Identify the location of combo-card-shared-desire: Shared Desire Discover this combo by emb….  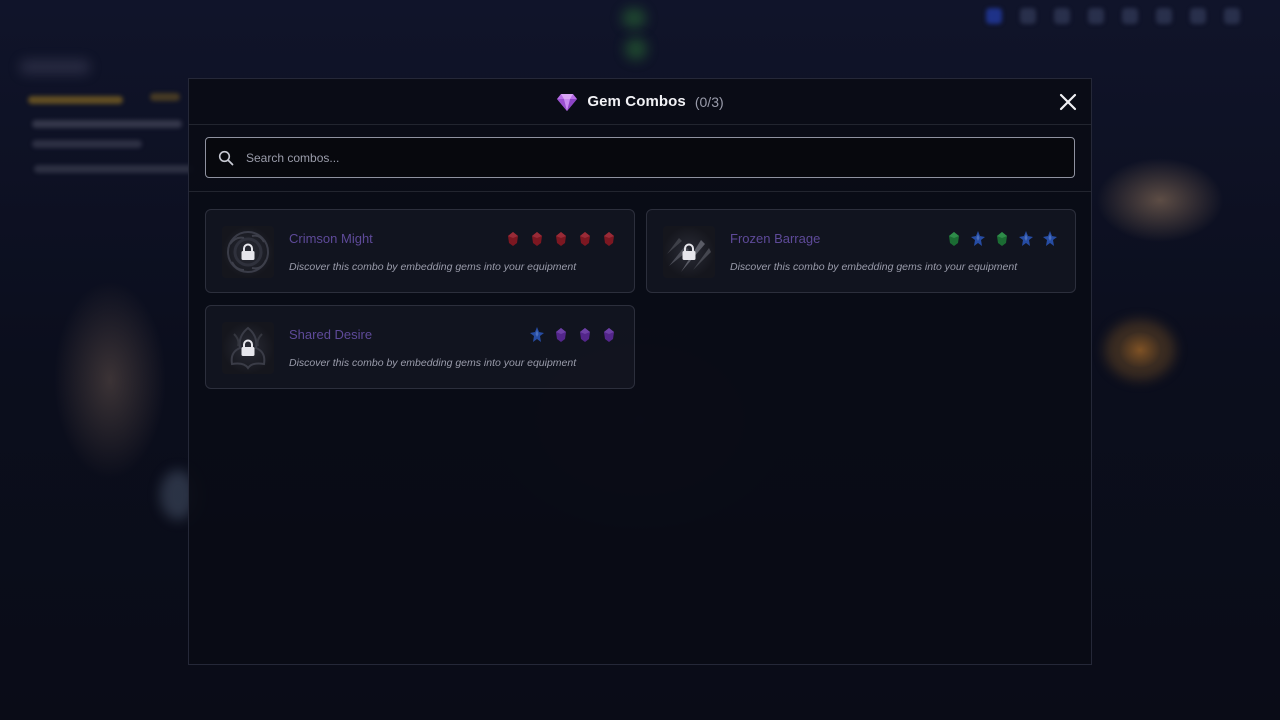
(420, 347).